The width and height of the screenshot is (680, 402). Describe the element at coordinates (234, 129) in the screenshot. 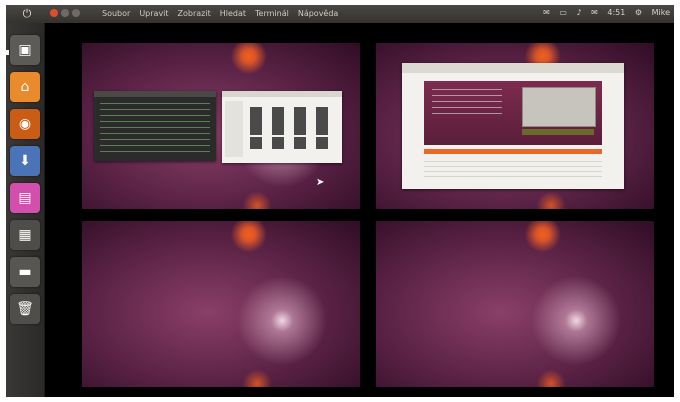

I see `file-manager-sidebar` at that location.